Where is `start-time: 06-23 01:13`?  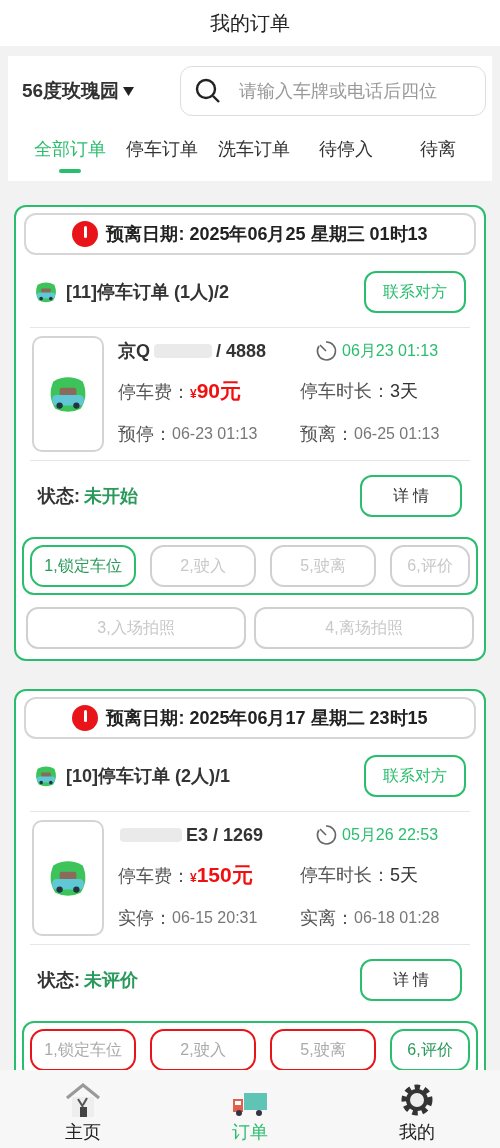
start-time: 06-23 01:13 is located at coordinates (215, 434).